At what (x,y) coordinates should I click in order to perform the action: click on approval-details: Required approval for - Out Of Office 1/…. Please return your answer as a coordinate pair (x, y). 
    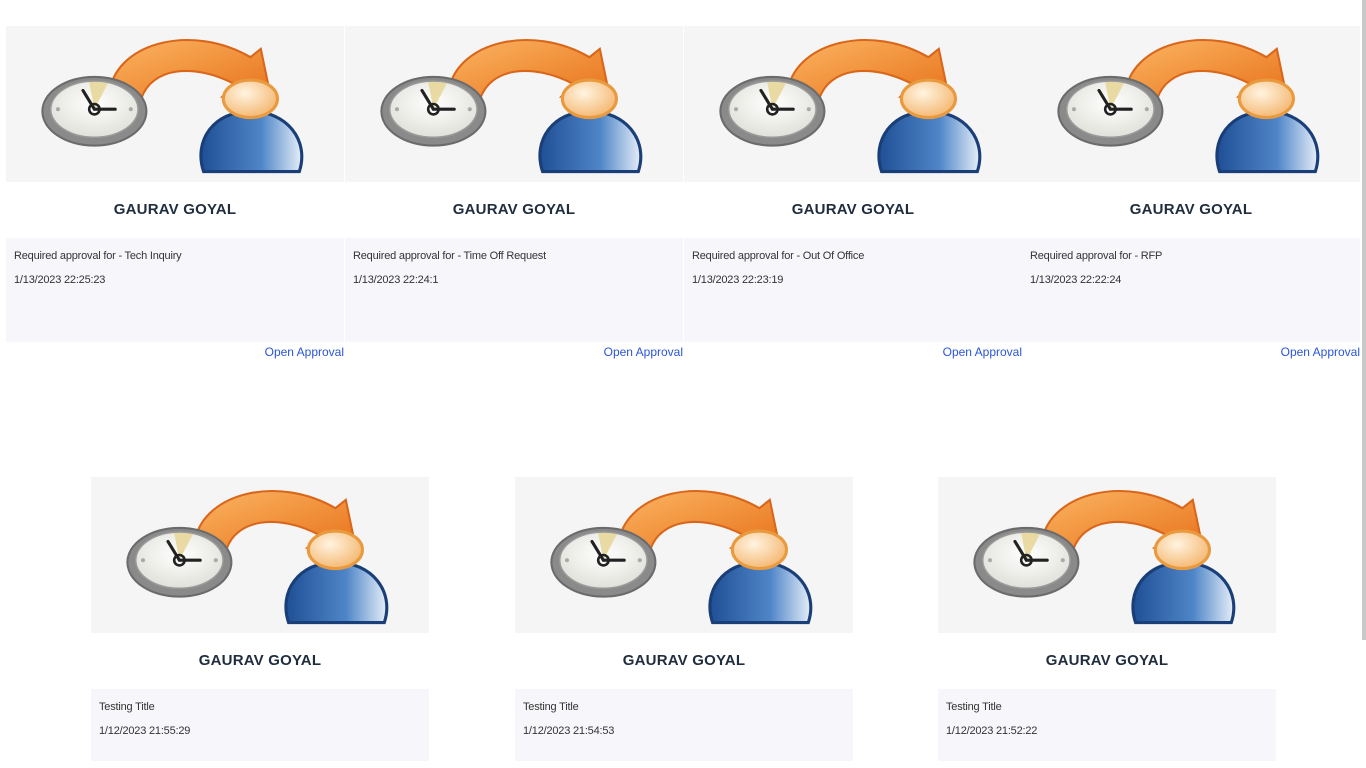
    Looking at the image, I should click on (853, 290).